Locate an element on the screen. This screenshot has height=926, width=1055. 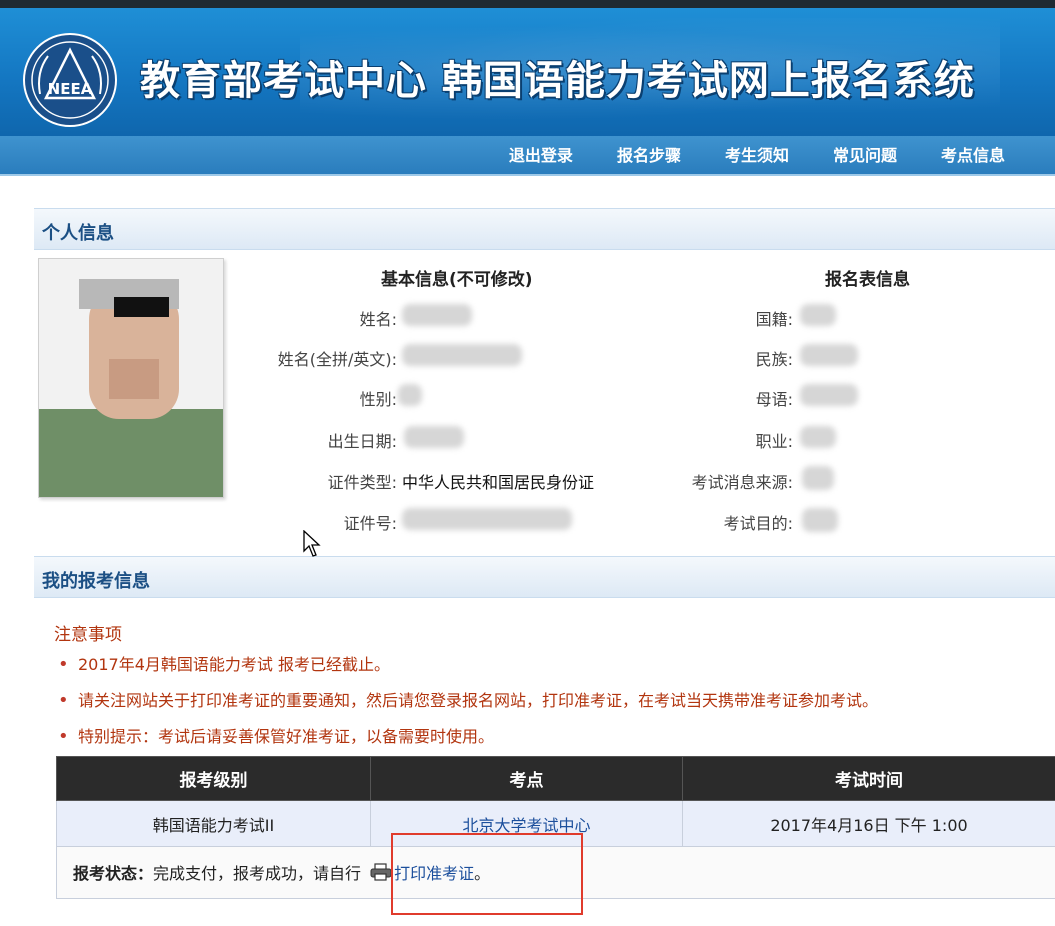
col-header-time: 考试时间 is located at coordinates (868, 778).